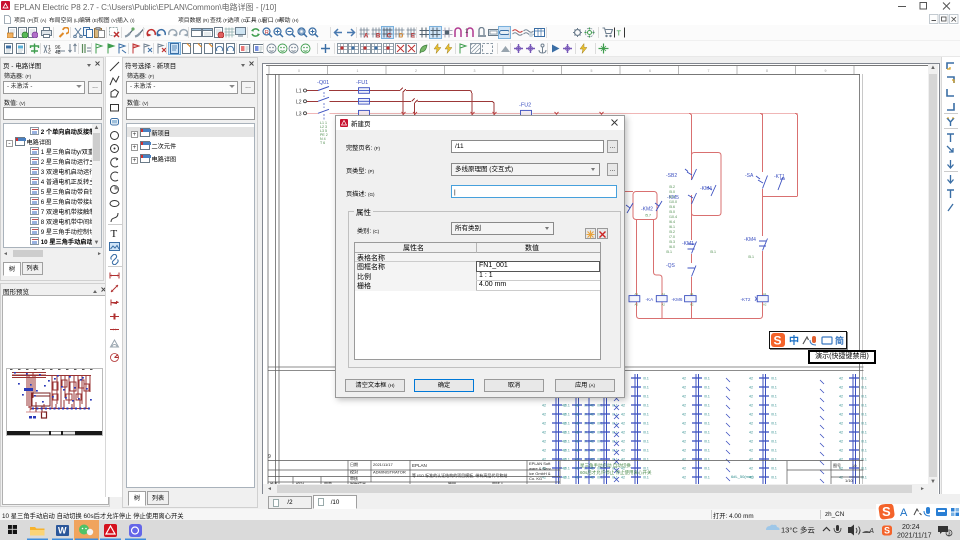 This screenshot has width=960, height=545. I want to click on svg-text: -QS, so click(671, 266).